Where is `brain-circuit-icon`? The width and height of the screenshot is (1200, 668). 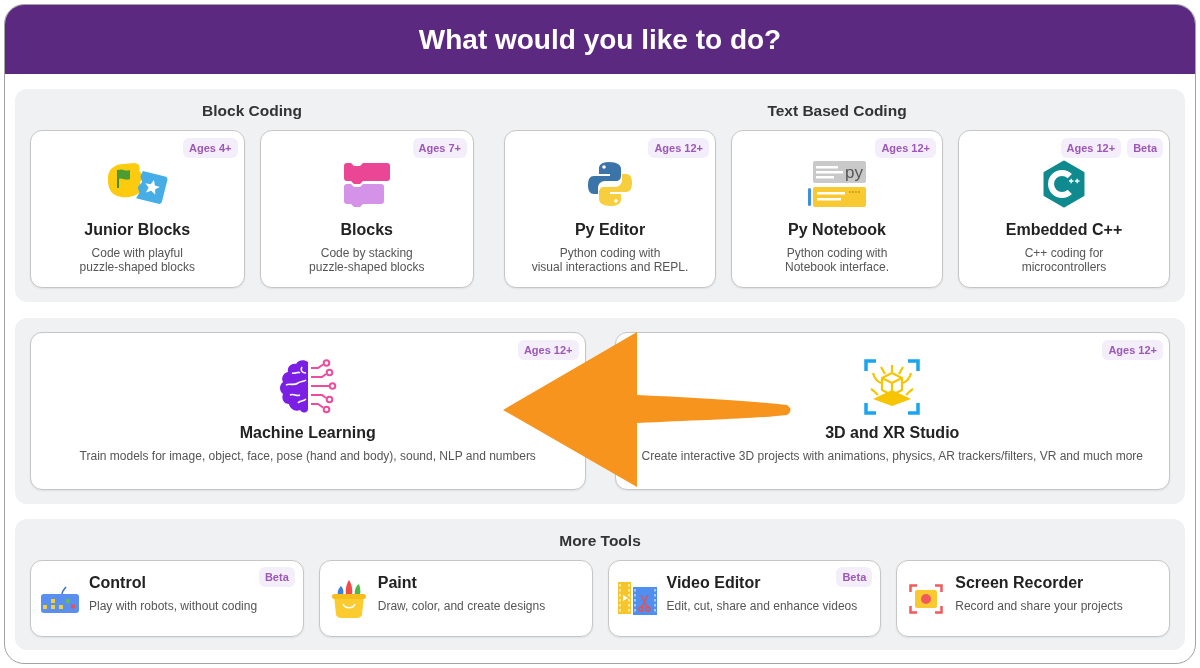
brain-circuit-icon is located at coordinates (307, 386).